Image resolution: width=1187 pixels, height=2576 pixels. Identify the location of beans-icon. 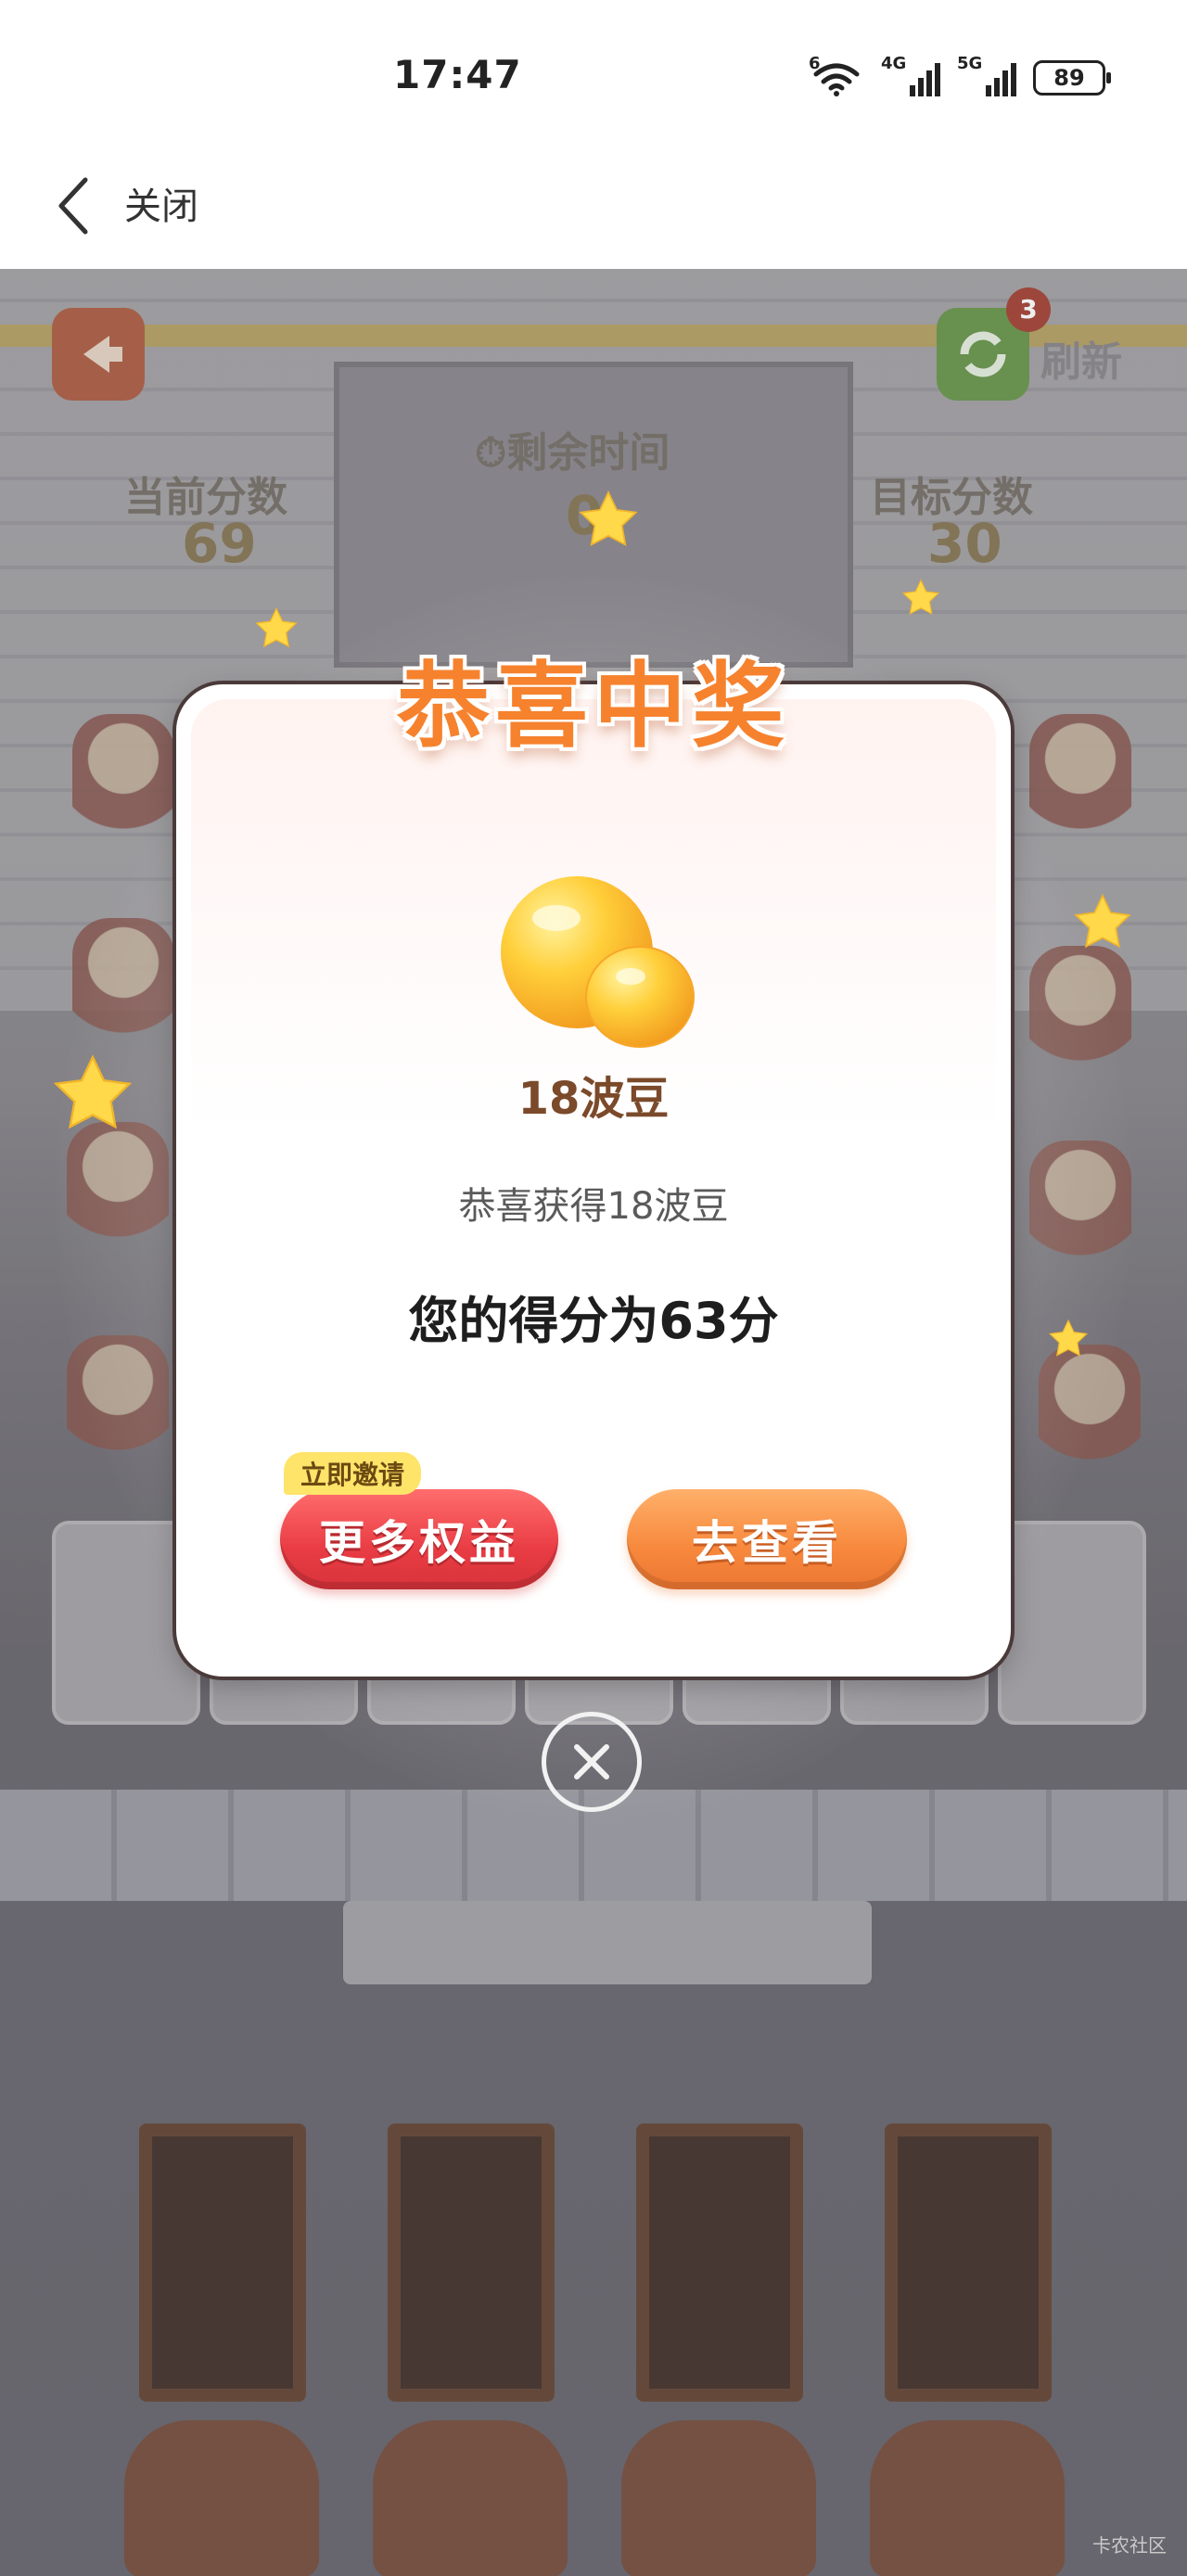
(598, 962).